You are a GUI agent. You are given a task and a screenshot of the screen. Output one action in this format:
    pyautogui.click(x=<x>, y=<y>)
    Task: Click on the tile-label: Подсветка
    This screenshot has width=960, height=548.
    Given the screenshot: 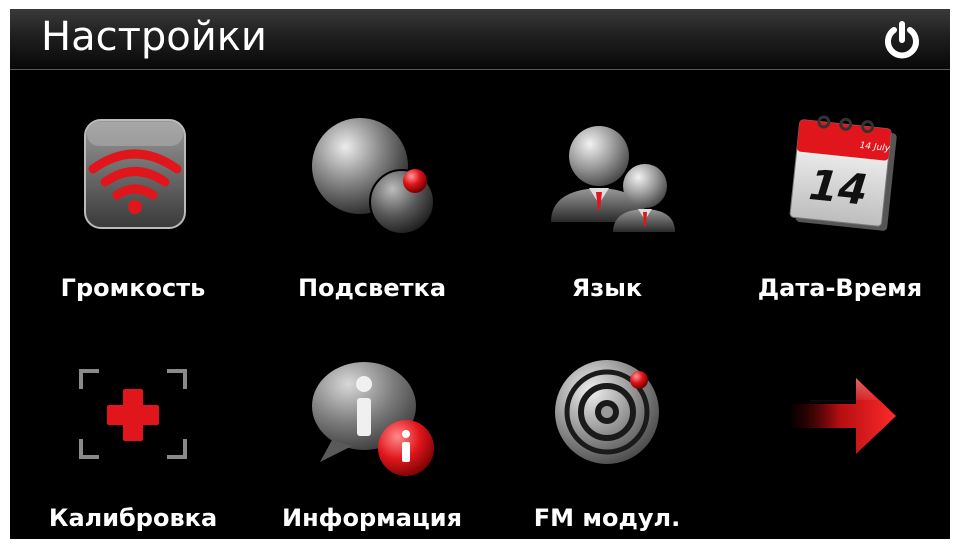 What is the action you would take?
    pyautogui.click(x=372, y=288)
    